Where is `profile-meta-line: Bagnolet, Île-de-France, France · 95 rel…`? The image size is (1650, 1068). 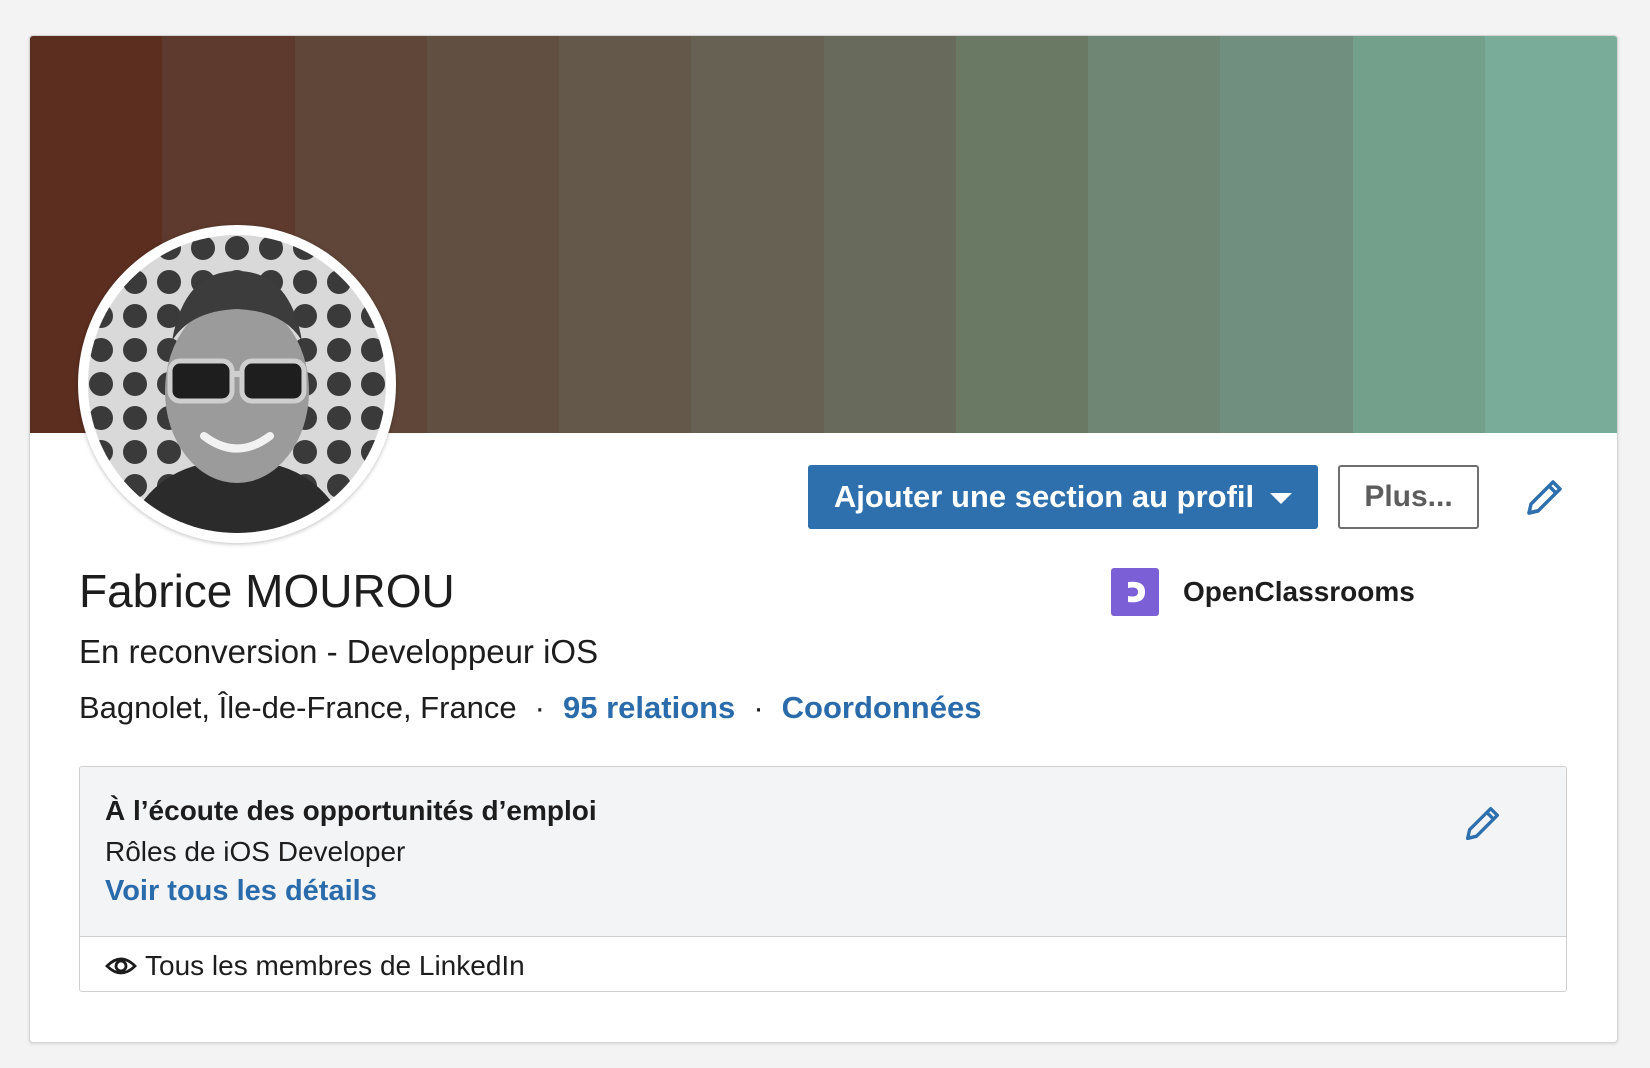 profile-meta-line: Bagnolet, Île-de-France, France · 95 rel… is located at coordinates (530, 708).